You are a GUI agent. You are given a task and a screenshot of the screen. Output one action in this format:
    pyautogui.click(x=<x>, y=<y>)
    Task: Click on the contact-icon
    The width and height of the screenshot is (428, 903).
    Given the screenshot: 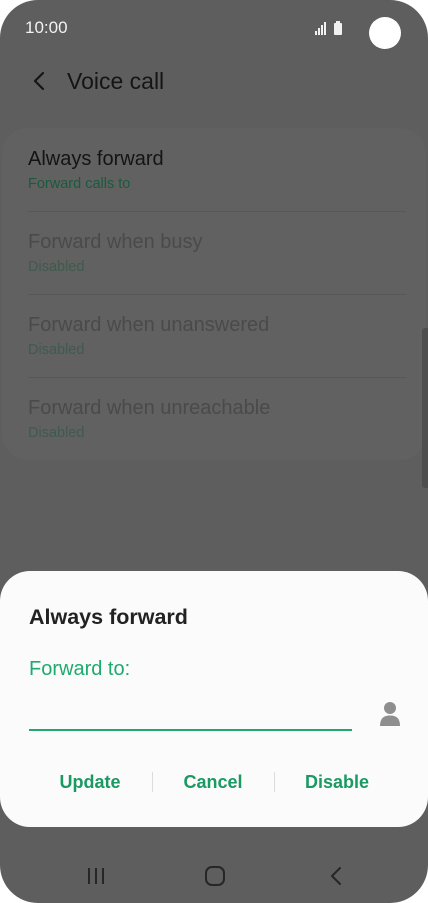 What is the action you would take?
    pyautogui.click(x=390, y=714)
    